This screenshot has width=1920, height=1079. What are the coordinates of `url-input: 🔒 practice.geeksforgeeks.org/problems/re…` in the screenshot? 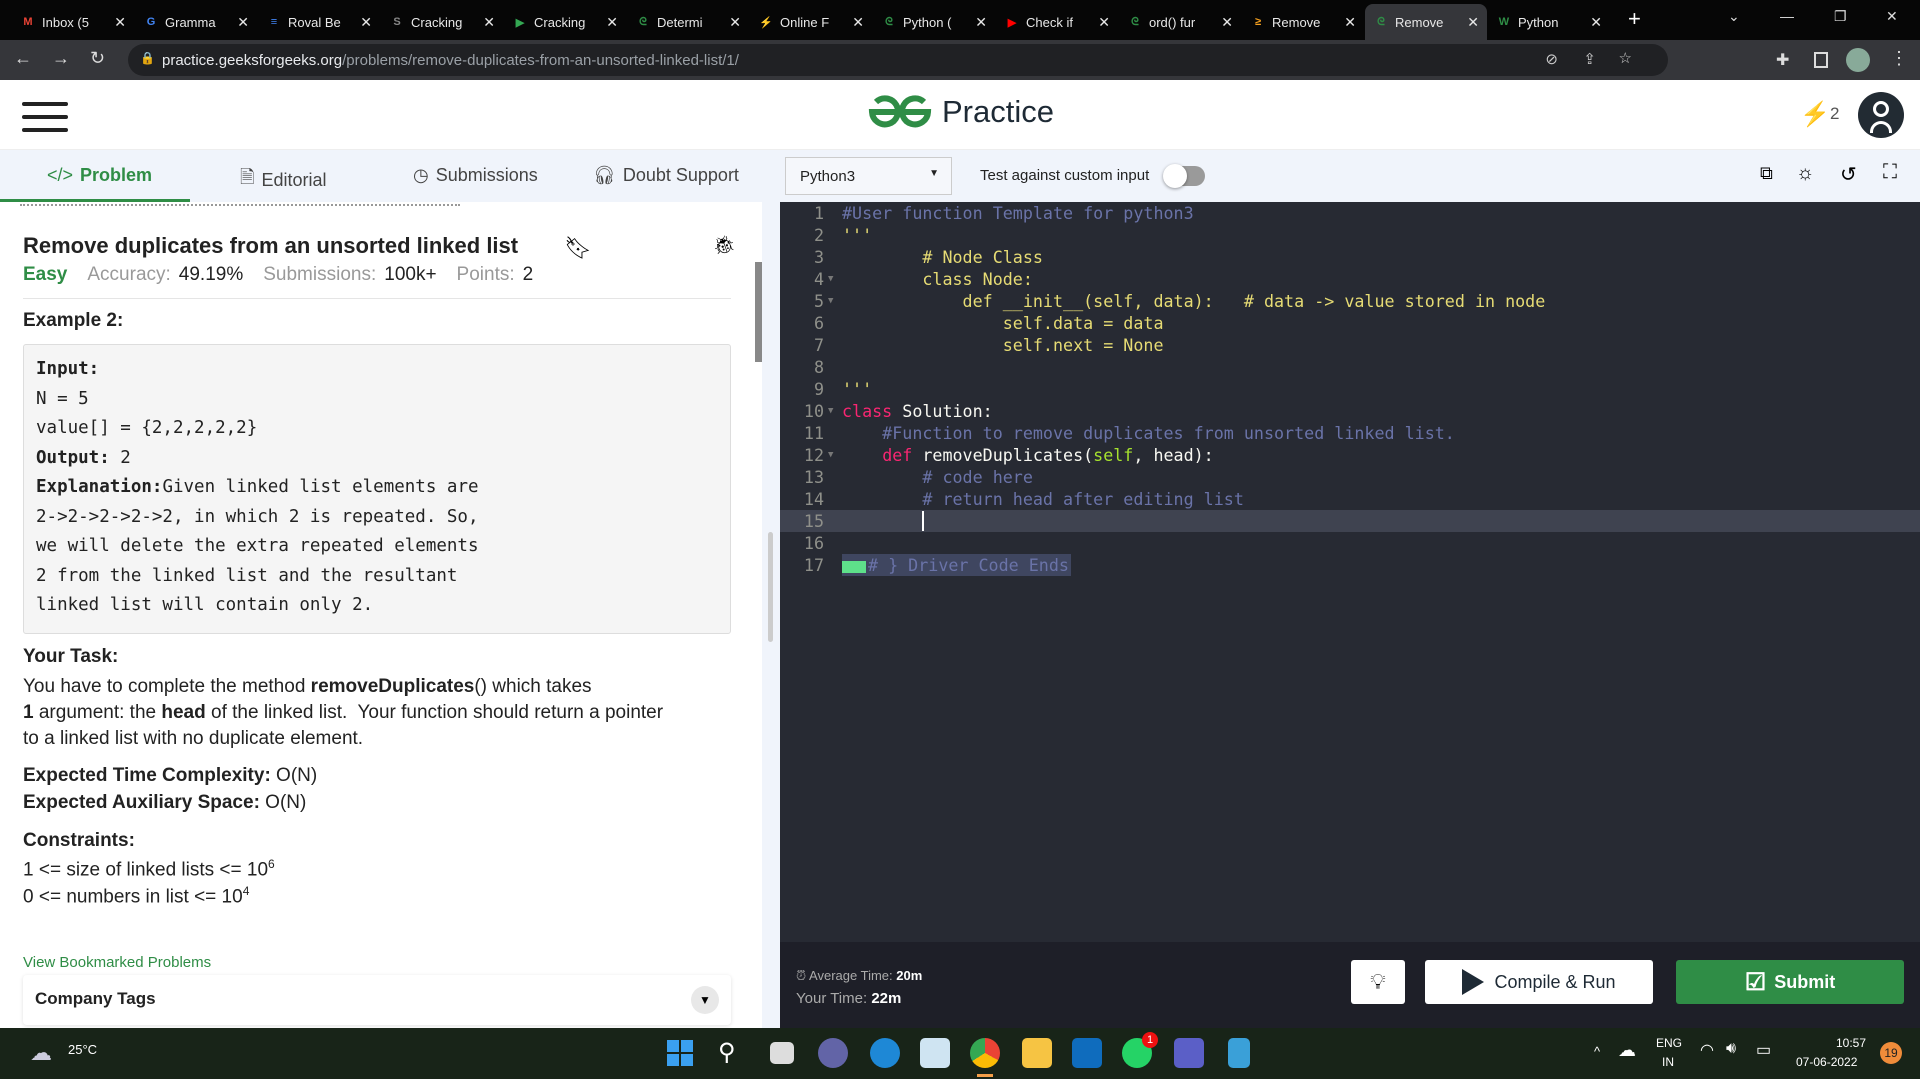 It's located at (898, 60).